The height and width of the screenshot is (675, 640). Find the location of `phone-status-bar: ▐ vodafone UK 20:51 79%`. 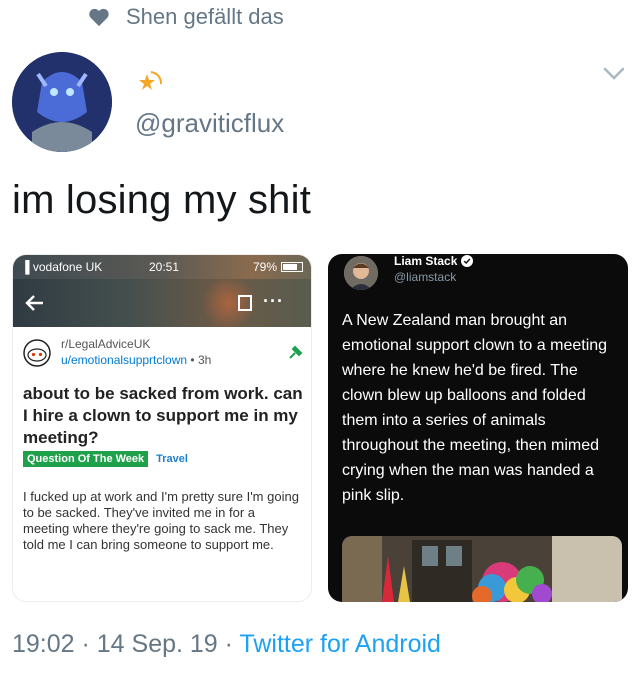

phone-status-bar: ▐ vodafone UK 20:51 79% is located at coordinates (162, 267).